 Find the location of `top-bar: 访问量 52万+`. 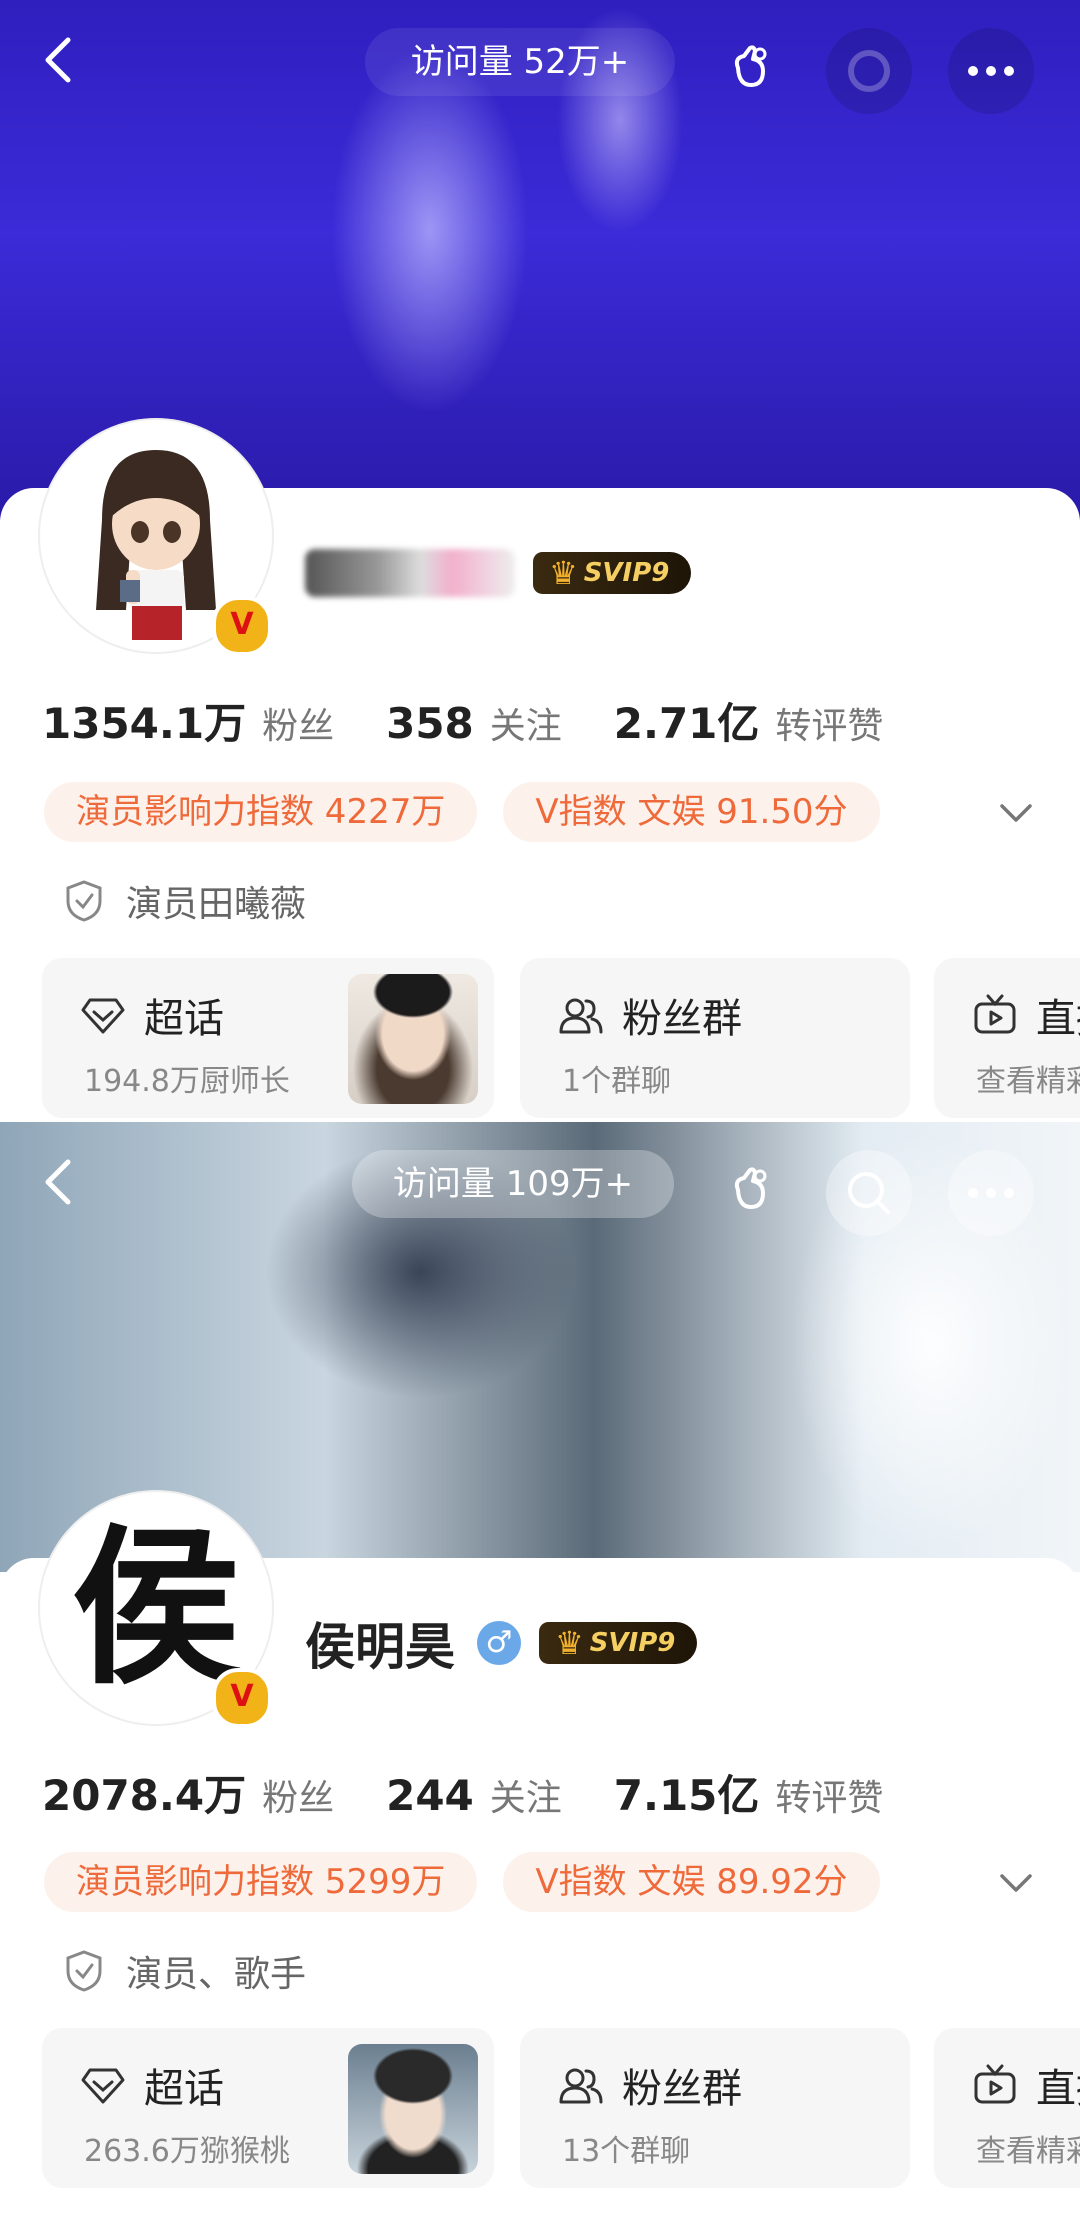

top-bar: 访问量 52万+ is located at coordinates (540, 65).